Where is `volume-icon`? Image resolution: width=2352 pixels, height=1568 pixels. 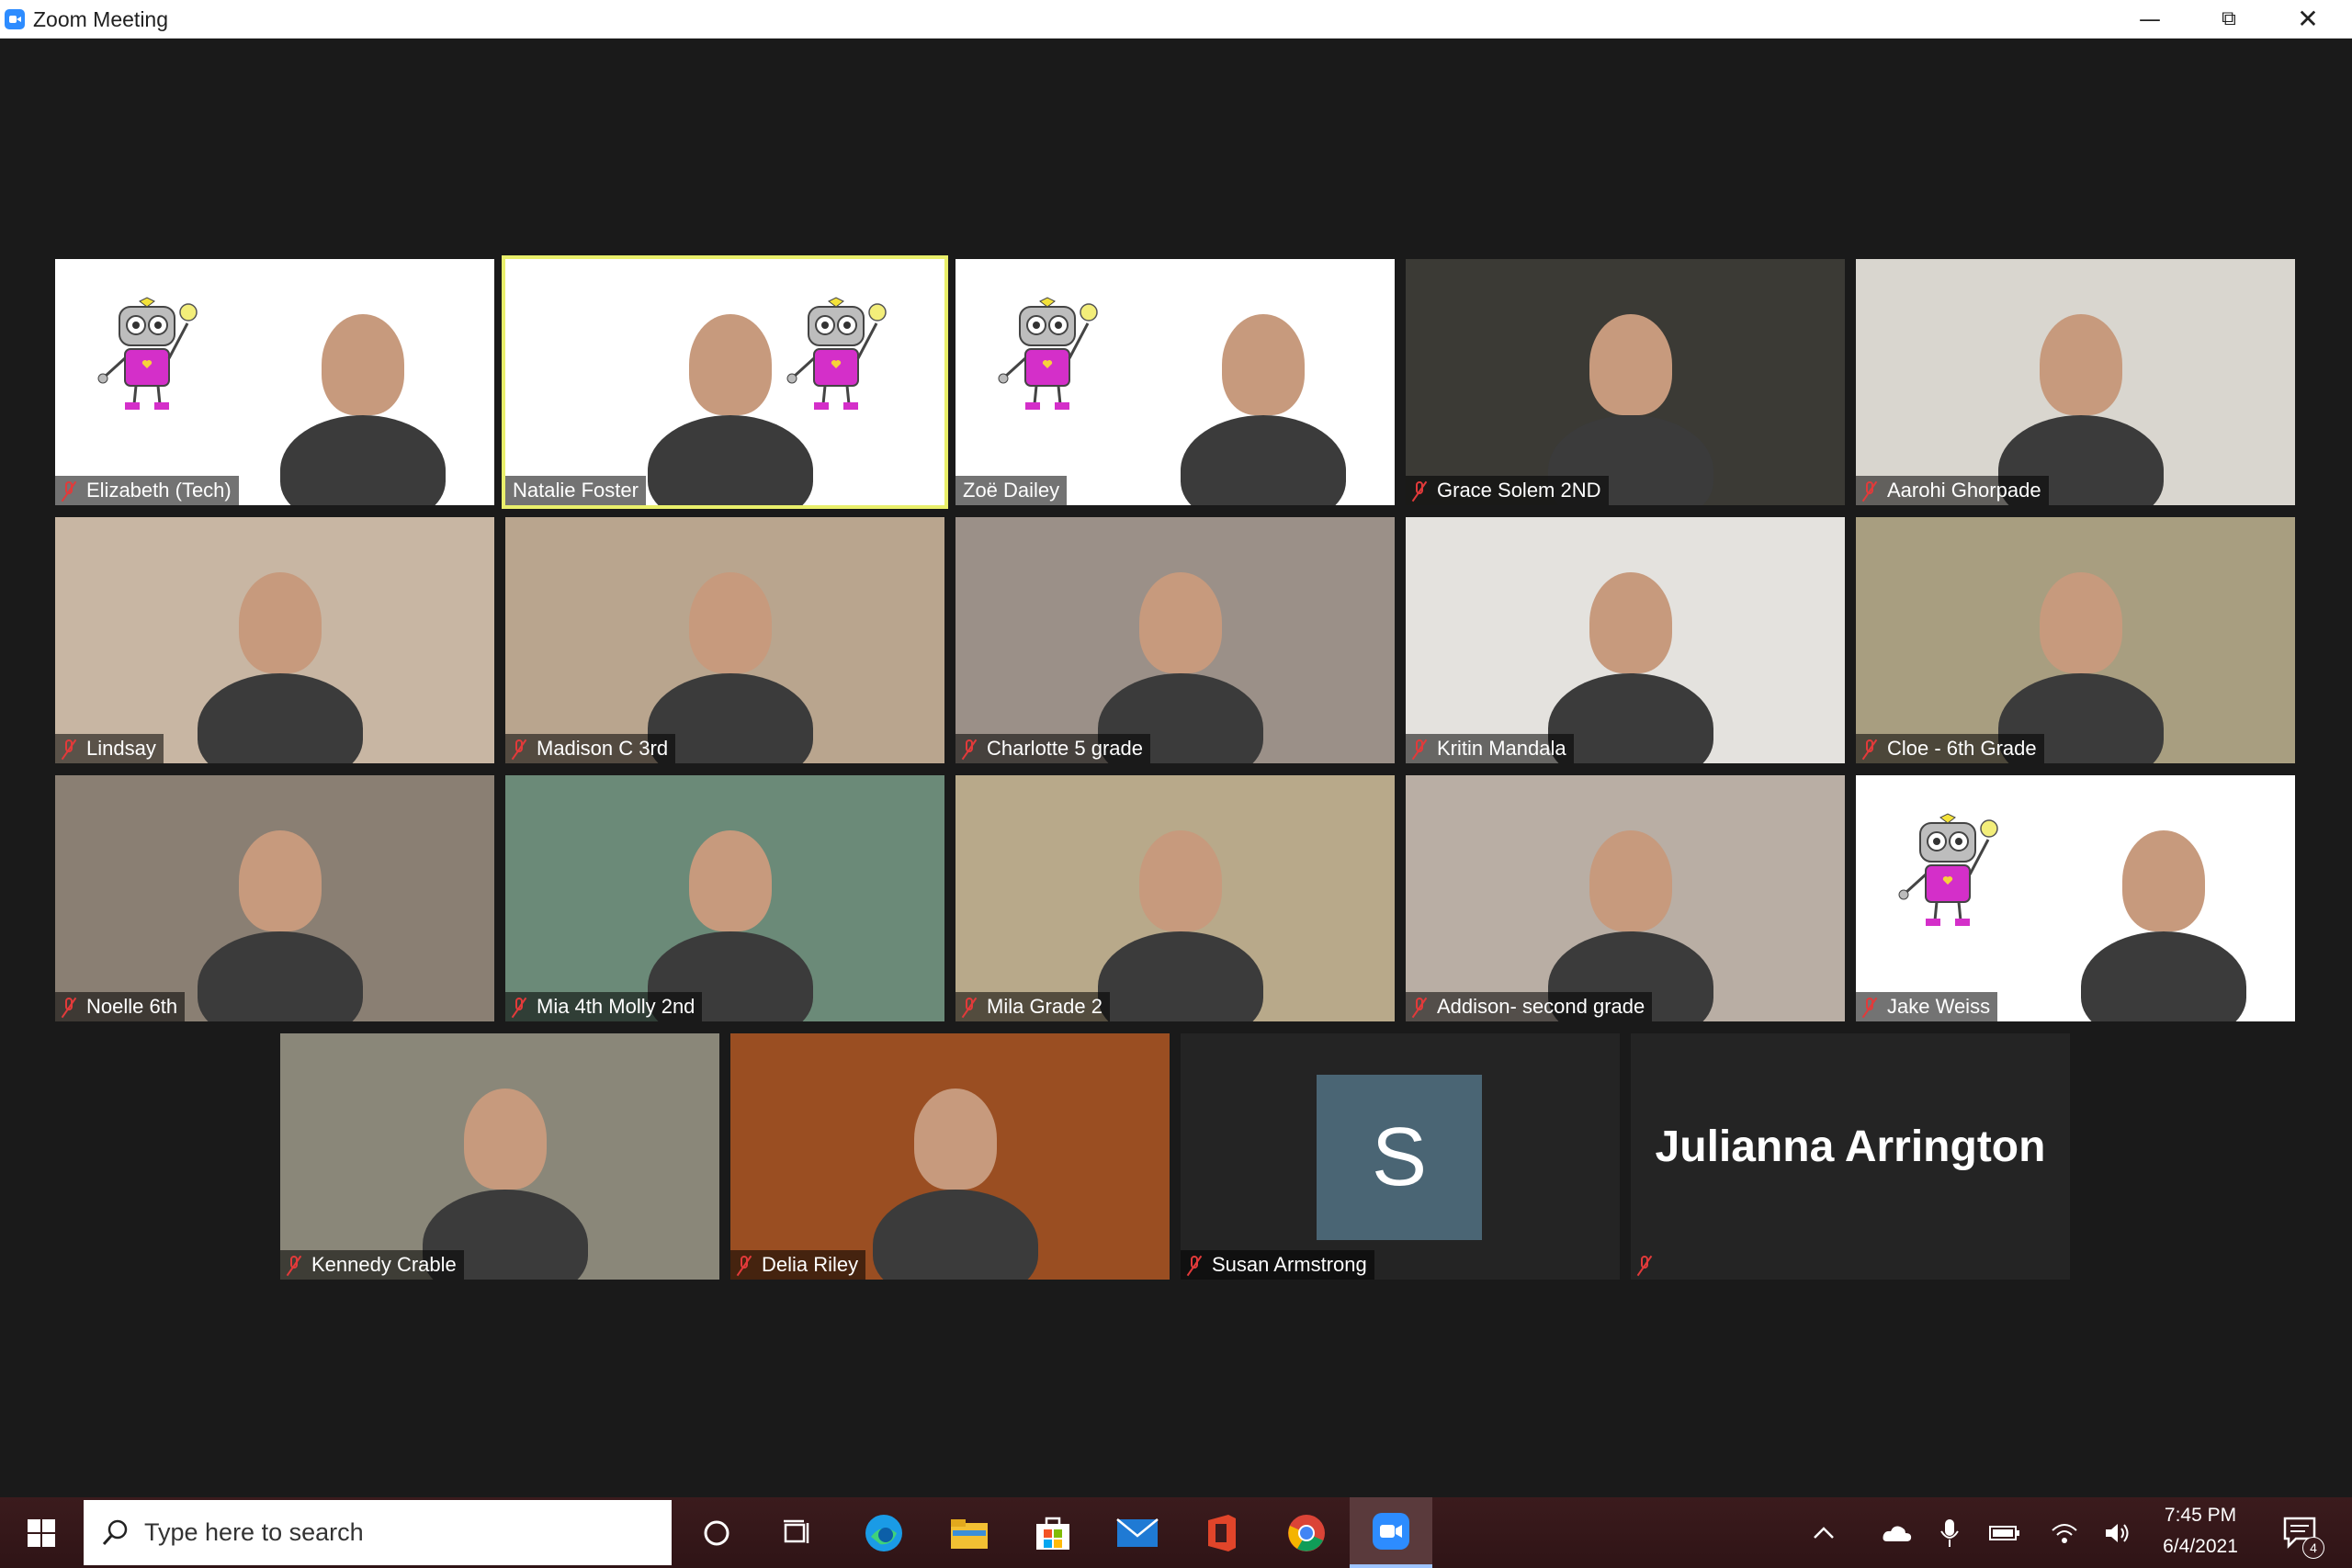 volume-icon is located at coordinates (2118, 1533).